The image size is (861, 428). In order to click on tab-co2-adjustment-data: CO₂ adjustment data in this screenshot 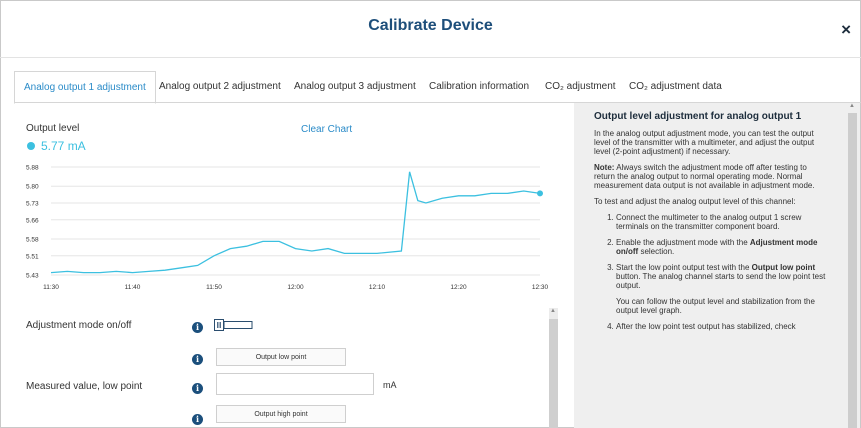, I will do `click(675, 86)`.